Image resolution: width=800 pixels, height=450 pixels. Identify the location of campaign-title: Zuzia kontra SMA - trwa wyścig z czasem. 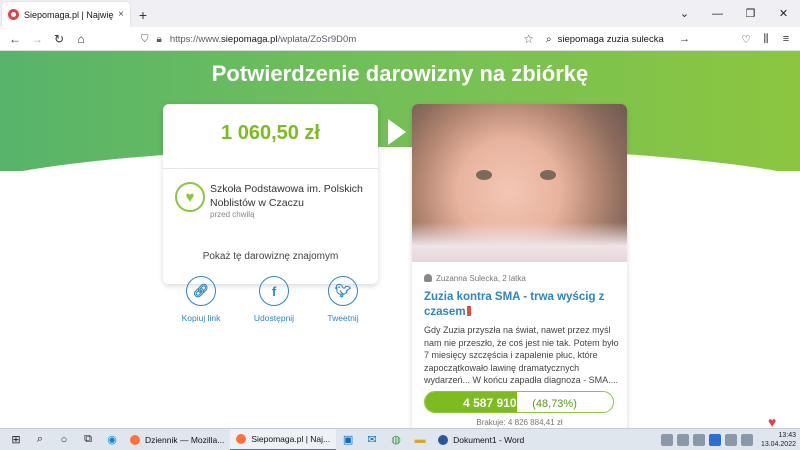
(522, 305).